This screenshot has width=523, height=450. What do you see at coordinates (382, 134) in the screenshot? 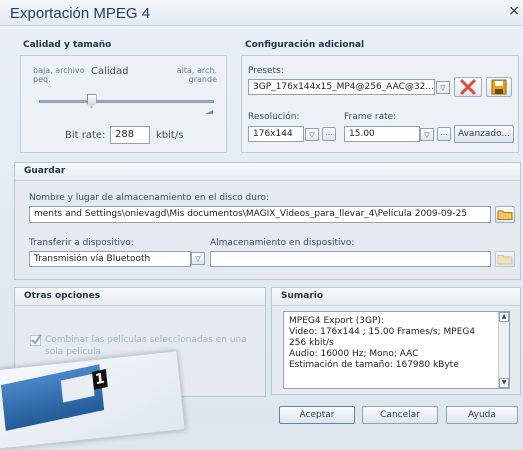
I see `framerate-select: 15.00` at bounding box center [382, 134].